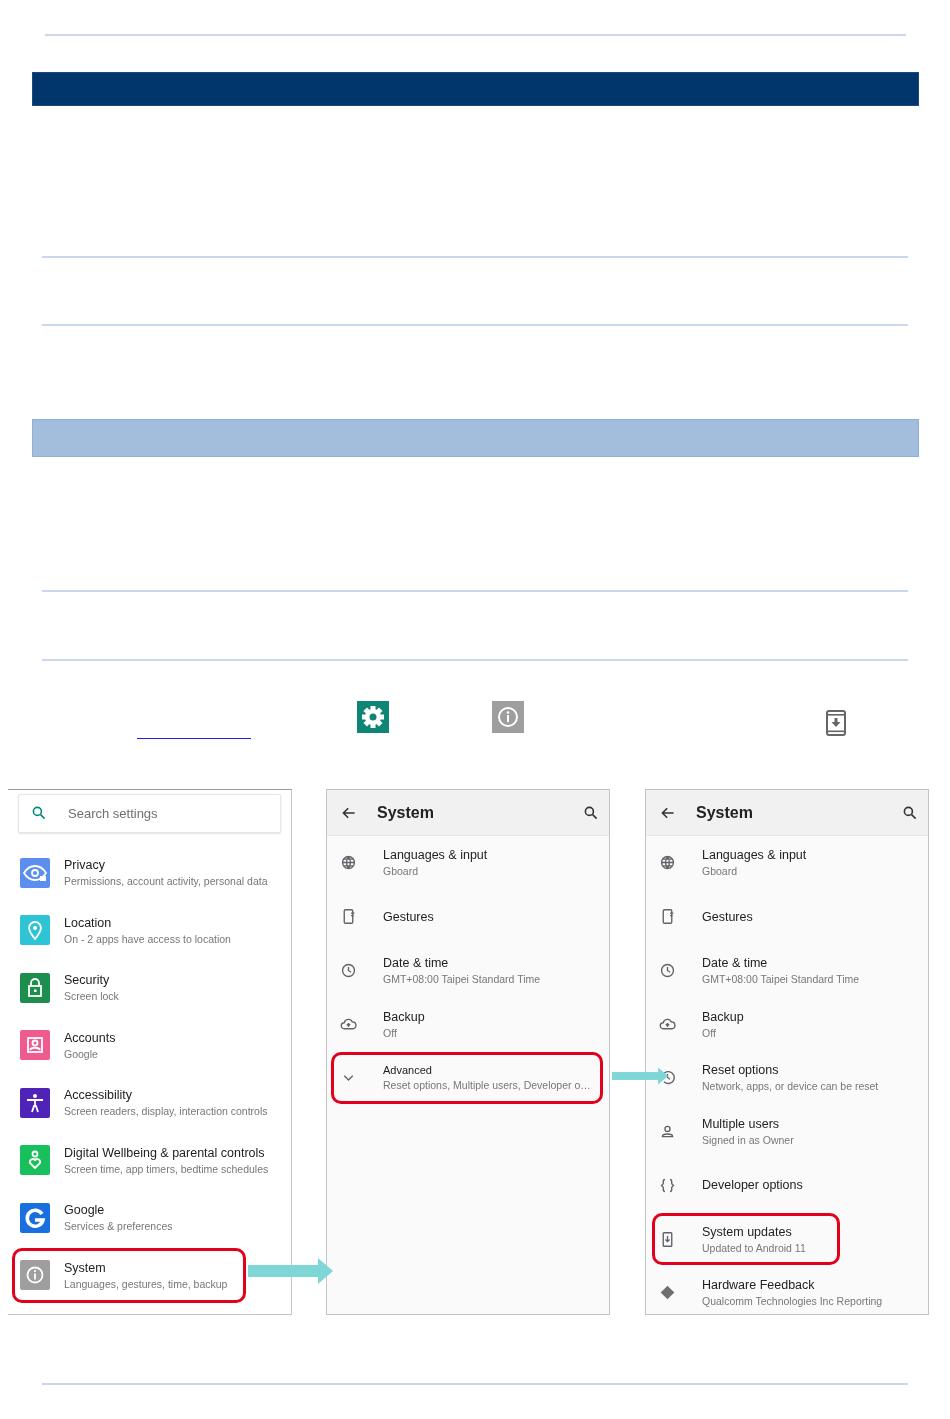 Image resolution: width=950 pixels, height=1419 pixels. I want to click on settings-item: Multiple users Signed in as Owner, so click(787, 1131).